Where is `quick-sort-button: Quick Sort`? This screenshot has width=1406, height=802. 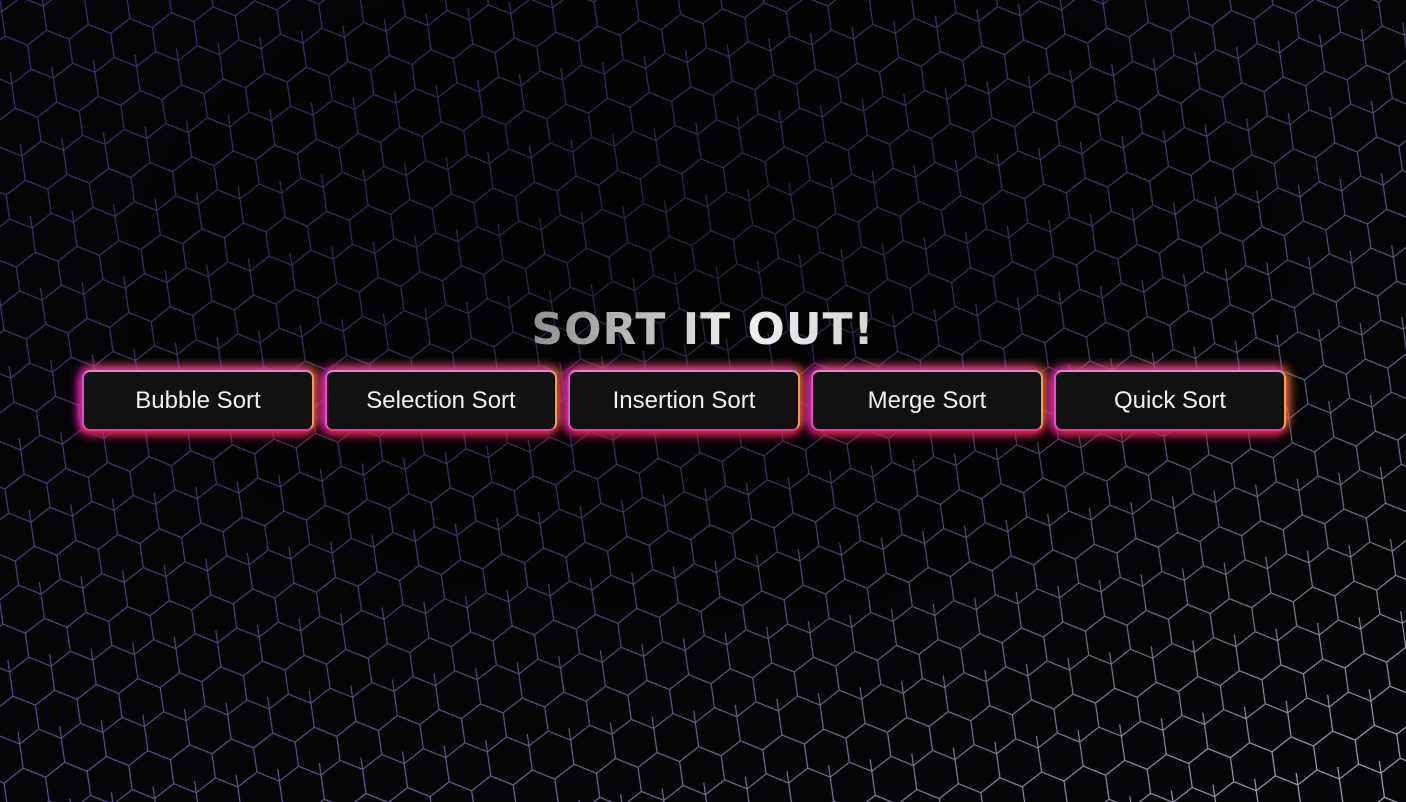
quick-sort-button: Quick Sort is located at coordinates (1170, 400).